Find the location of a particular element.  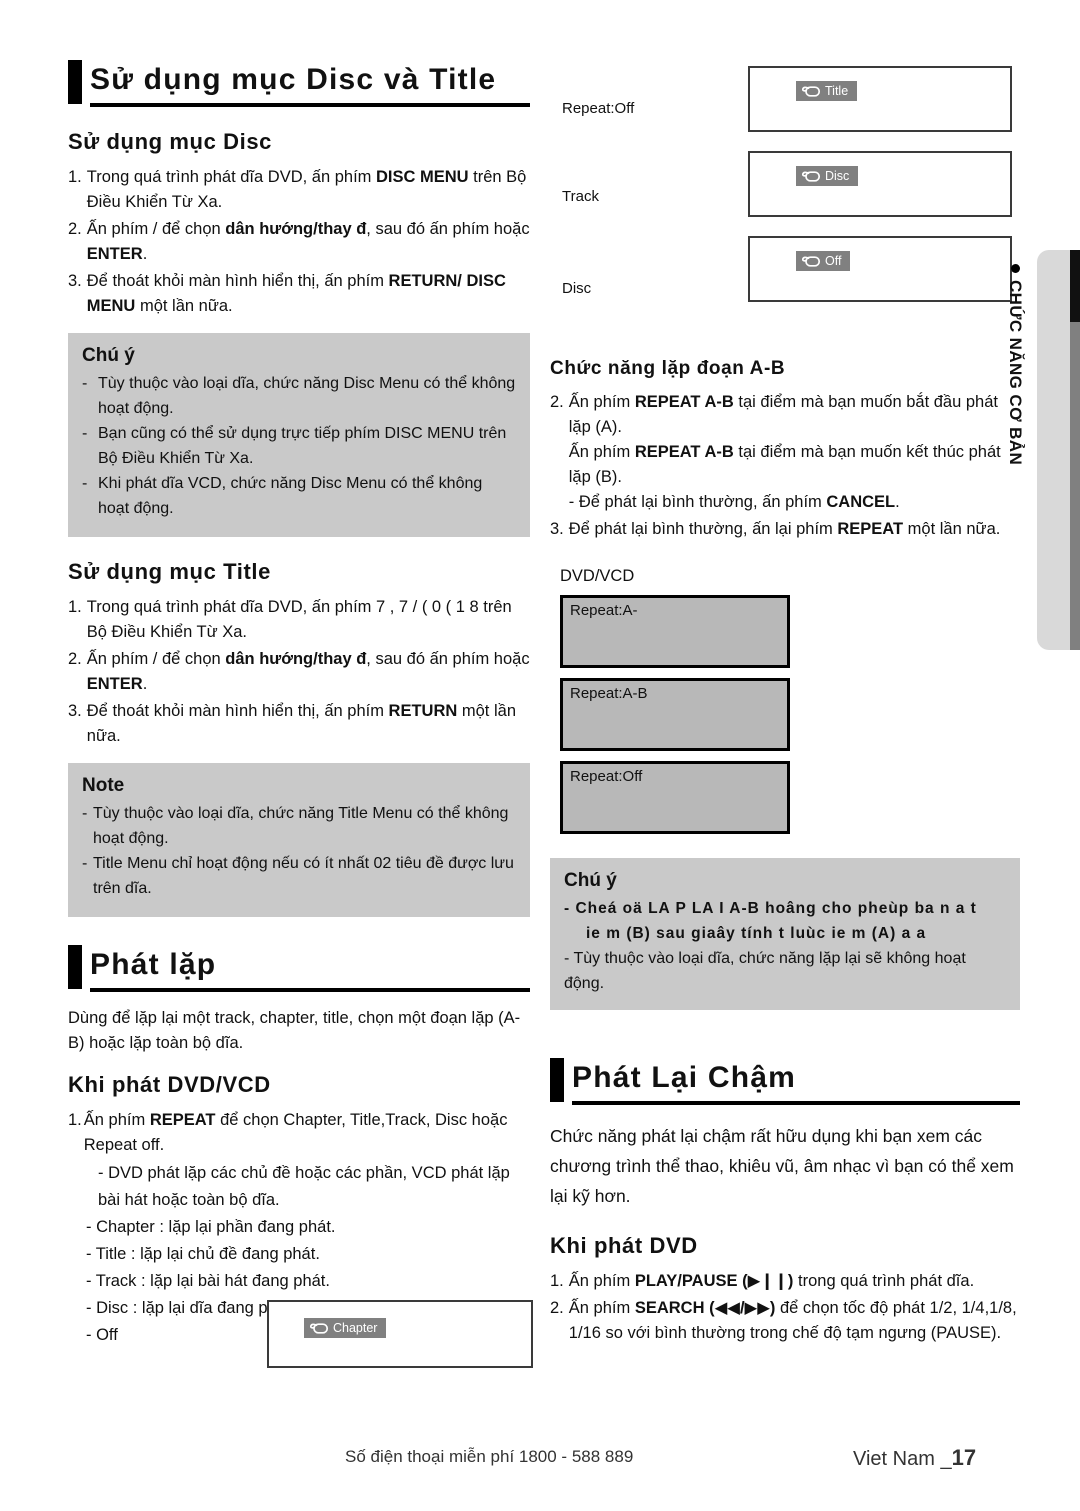

osd-chip-chapter: Chapter is located at coordinates (345, 1328).